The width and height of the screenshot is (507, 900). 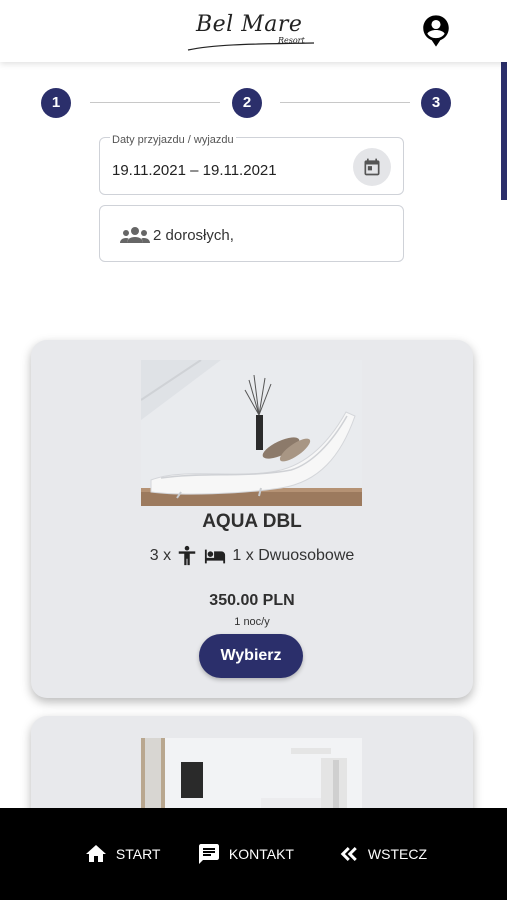 I want to click on choose-room-button: Wybierz, so click(x=251, y=656).